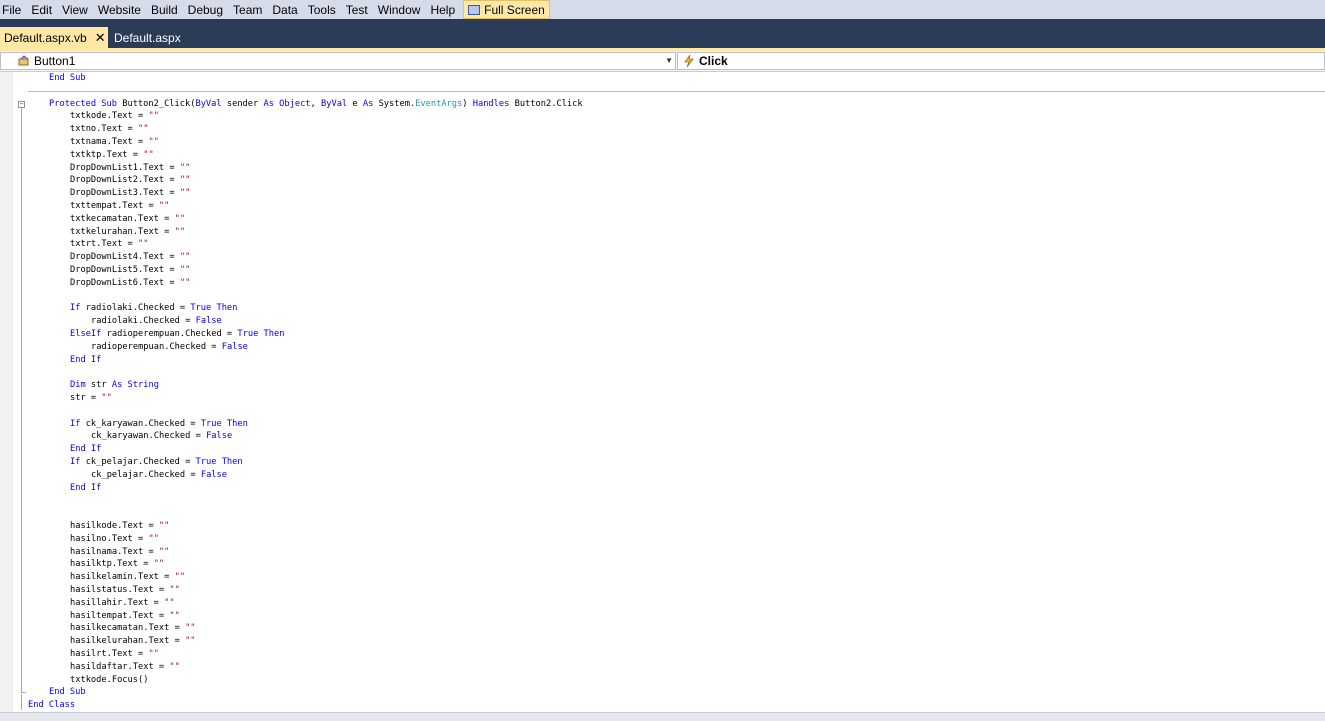  I want to click on outline-guide-end, so click(23, 693).